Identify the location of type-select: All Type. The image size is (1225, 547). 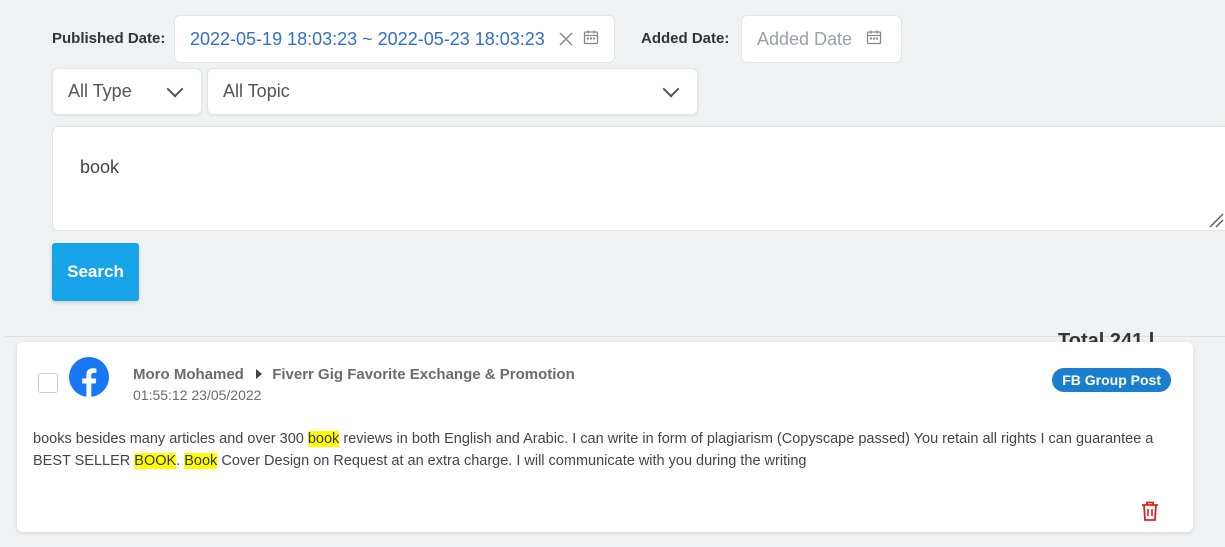
(127, 91).